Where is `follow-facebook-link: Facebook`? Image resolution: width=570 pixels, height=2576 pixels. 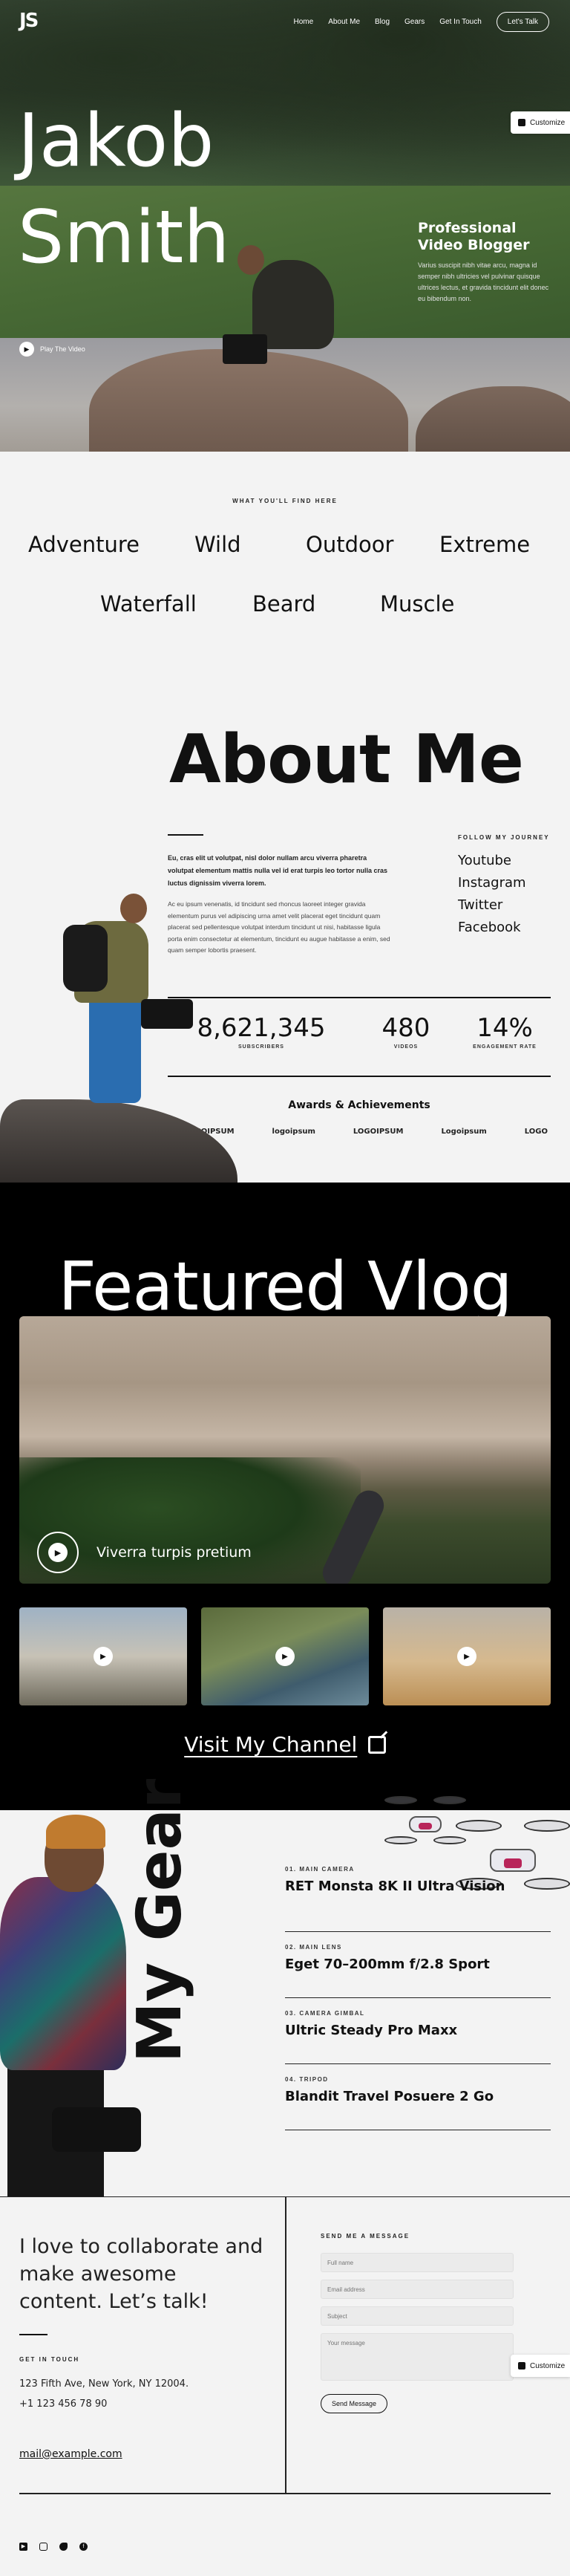 follow-facebook-link: Facebook is located at coordinates (504, 927).